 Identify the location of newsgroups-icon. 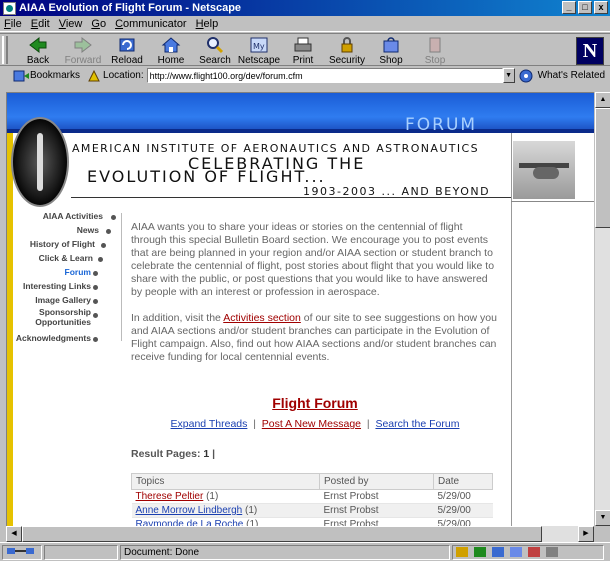
(516, 552).